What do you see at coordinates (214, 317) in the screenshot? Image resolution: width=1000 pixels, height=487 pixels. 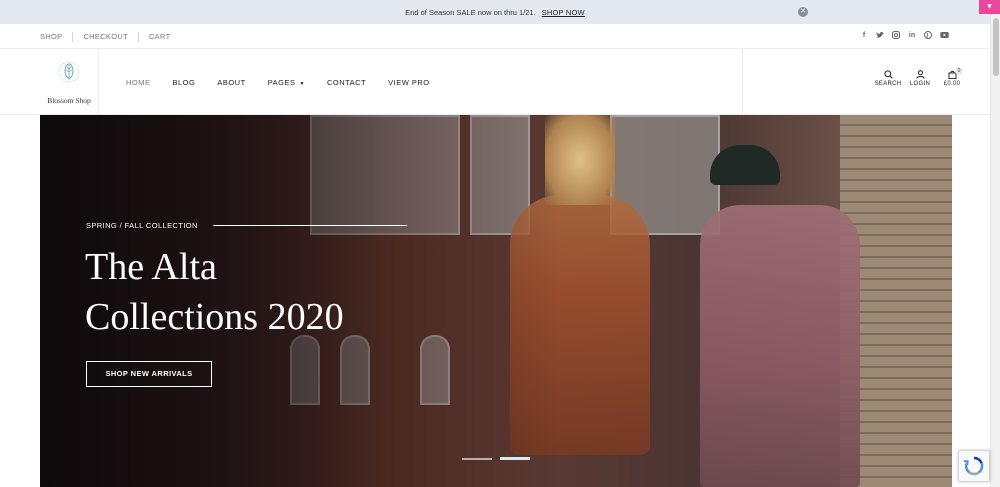 I see `hero-title-line-2: Collections 2020` at bounding box center [214, 317].